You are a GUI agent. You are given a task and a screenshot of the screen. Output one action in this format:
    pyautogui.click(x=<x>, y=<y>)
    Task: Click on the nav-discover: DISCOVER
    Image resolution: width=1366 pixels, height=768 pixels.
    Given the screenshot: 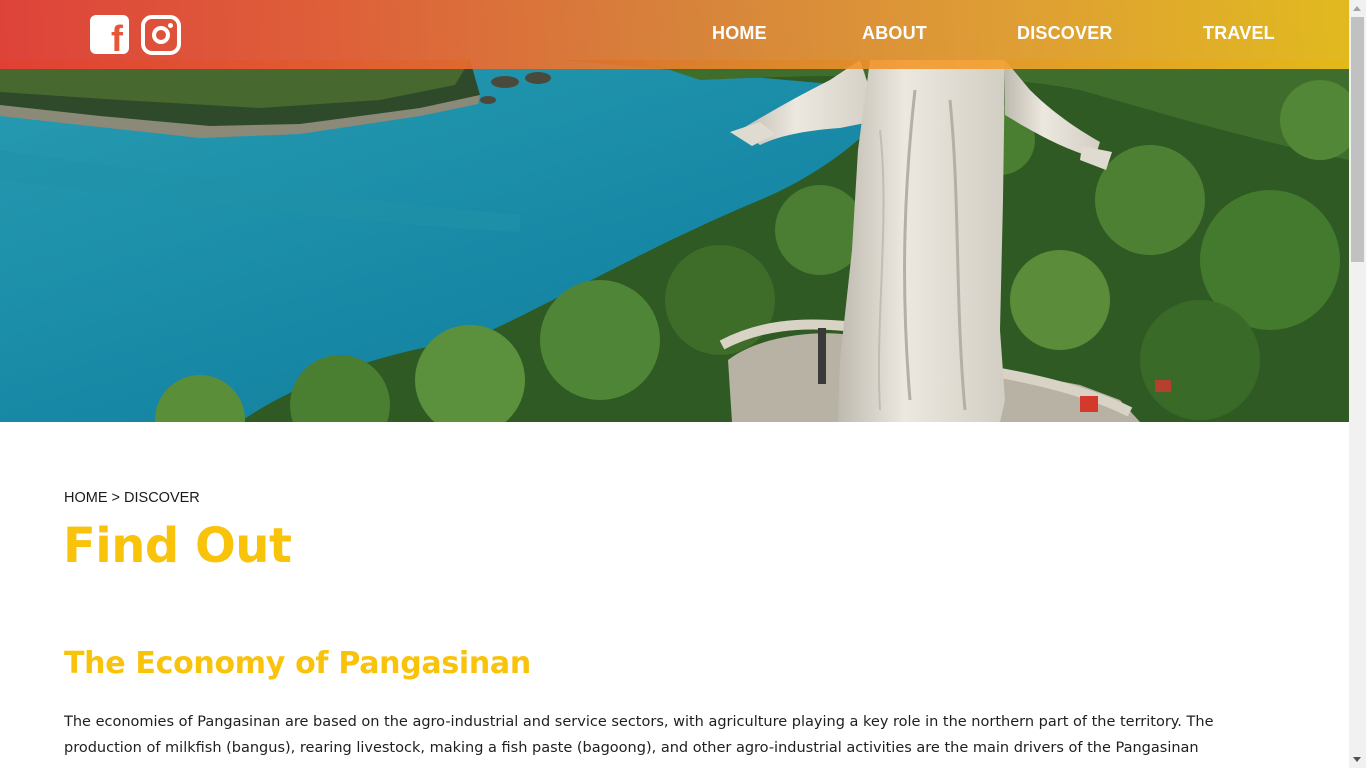 What is the action you would take?
    pyautogui.click(x=1065, y=33)
    